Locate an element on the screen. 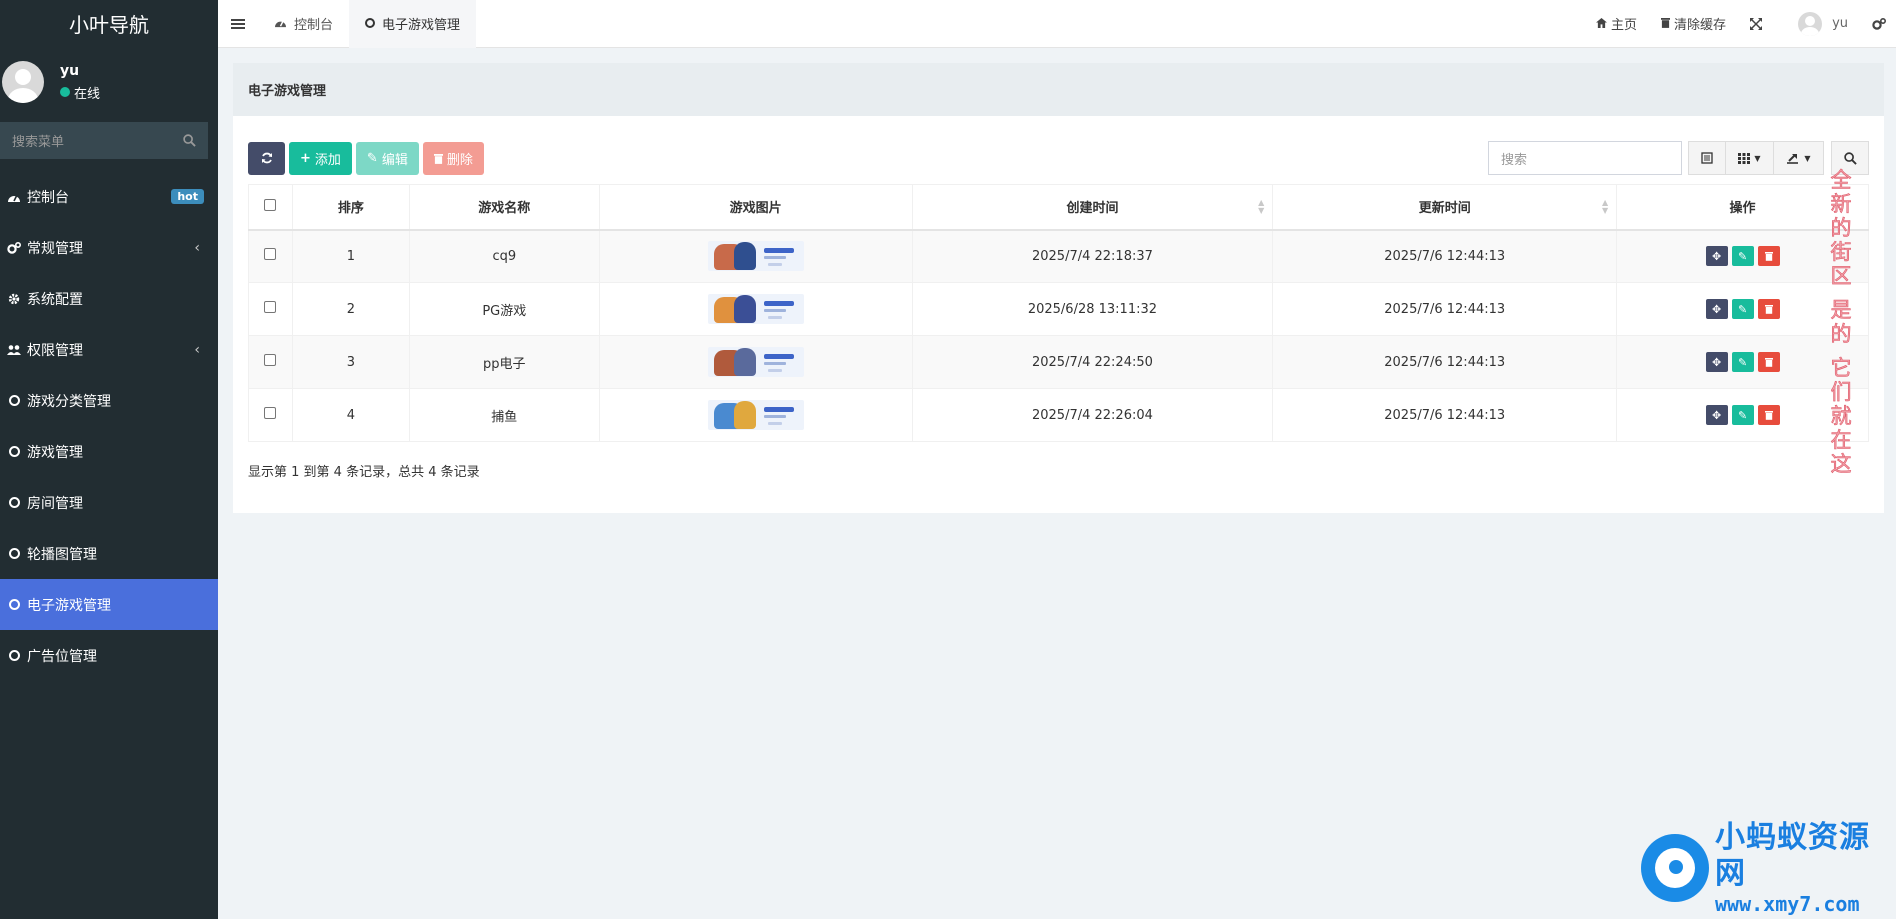 This screenshot has width=1896, height=919. cell-name: PG游戏 is located at coordinates (504, 309).